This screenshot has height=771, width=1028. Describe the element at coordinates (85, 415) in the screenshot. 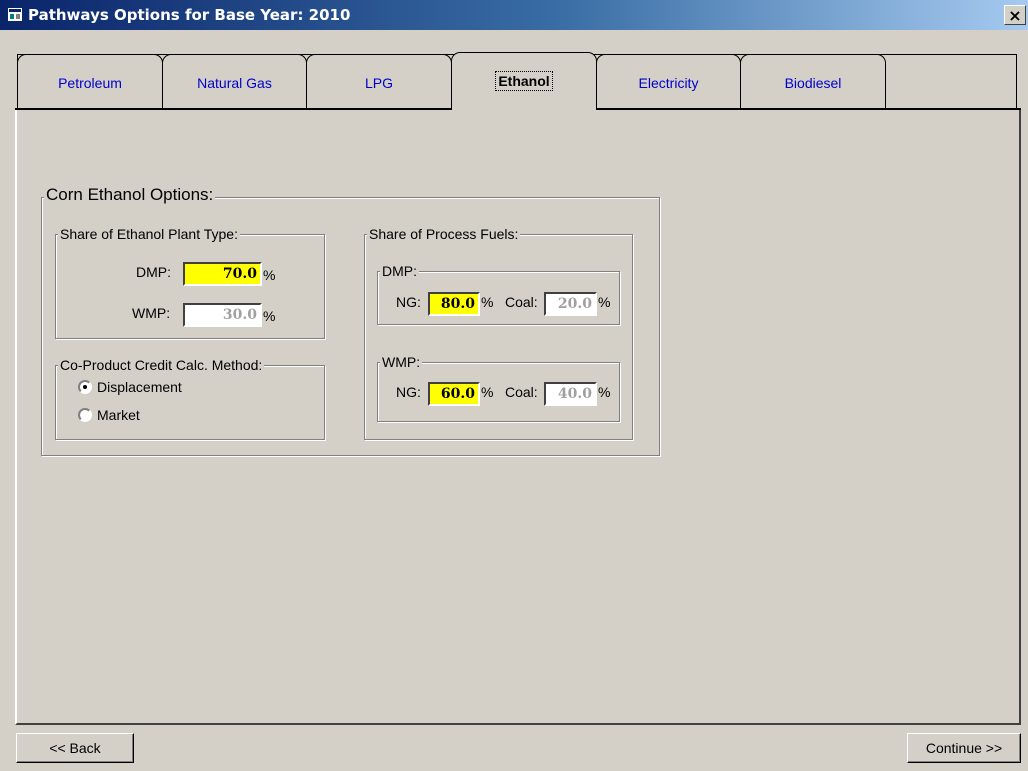

I see `market-radio` at that location.